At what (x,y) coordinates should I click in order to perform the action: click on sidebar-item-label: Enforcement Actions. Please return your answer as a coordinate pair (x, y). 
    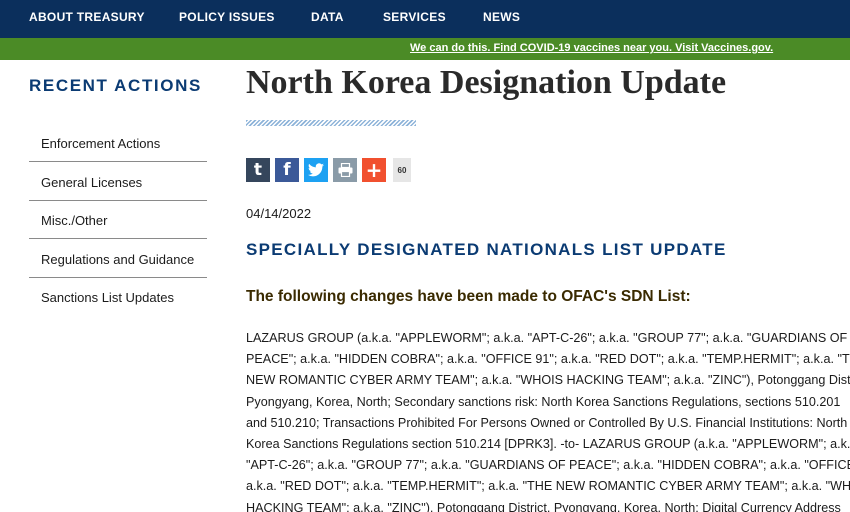
    Looking at the image, I should click on (101, 143).